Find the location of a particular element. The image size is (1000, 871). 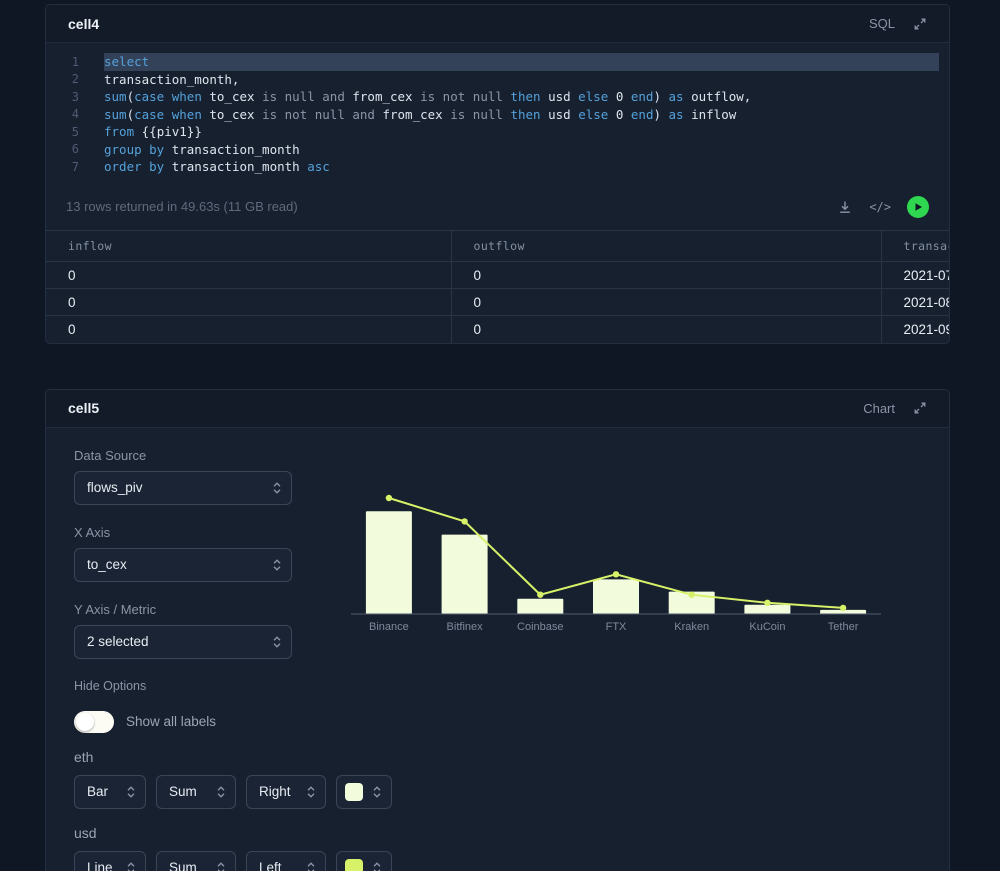

data-source-value: flows_piv is located at coordinates (115, 487).